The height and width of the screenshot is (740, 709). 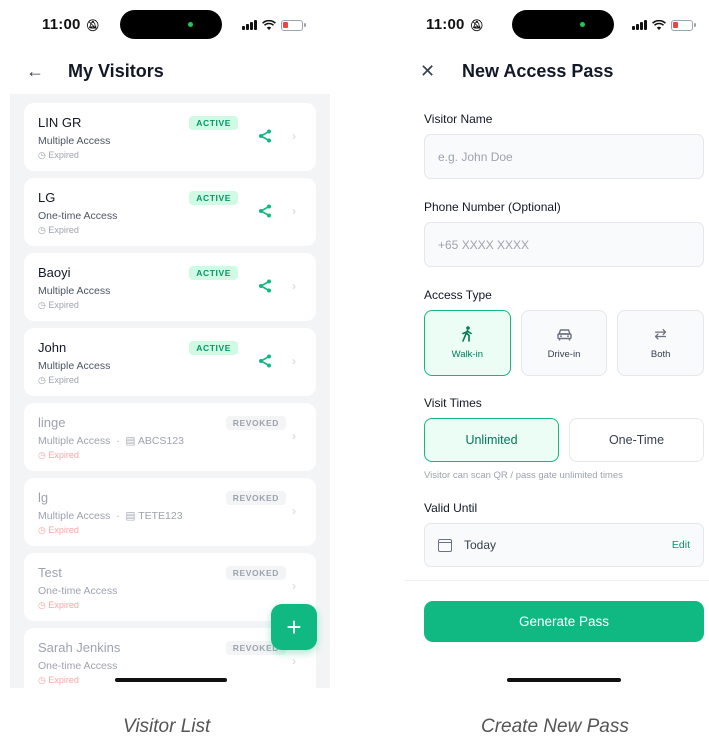 I want to click on access-type-both: ⇄ Both, so click(x=661, y=343).